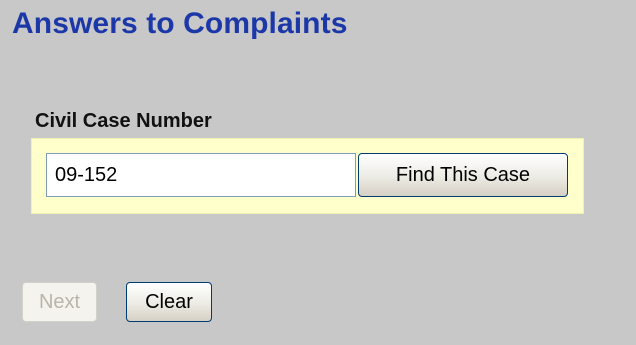 The height and width of the screenshot is (345, 636). I want to click on civil-case-number-label: Civil Case Number, so click(123, 121).